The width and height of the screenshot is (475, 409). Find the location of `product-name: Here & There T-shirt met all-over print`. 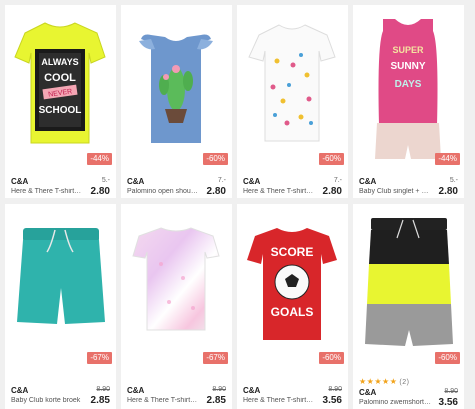

product-name: Here & There T-shirt met all-over print is located at coordinates (279, 191).